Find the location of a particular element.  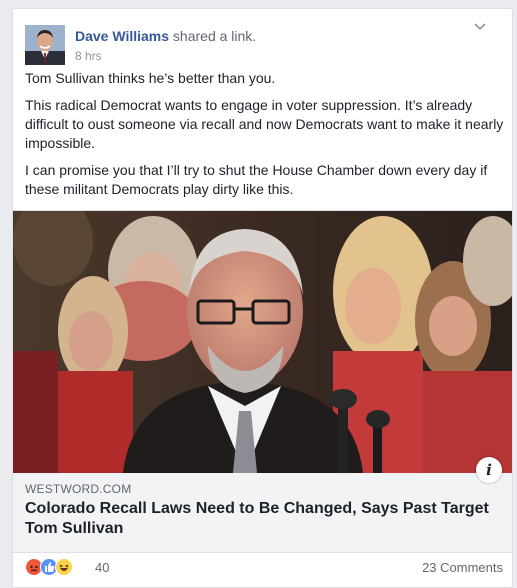

haha-icon is located at coordinates (64, 567).